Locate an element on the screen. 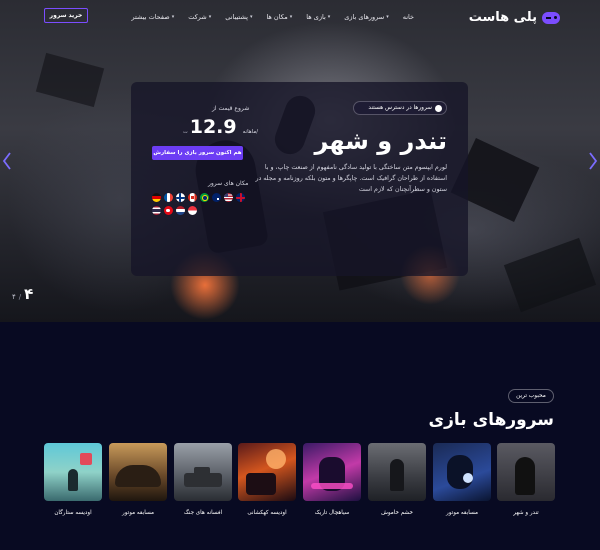 This screenshot has width=600, height=550. slide-counter: ۴ / ۴ is located at coordinates (22, 294).